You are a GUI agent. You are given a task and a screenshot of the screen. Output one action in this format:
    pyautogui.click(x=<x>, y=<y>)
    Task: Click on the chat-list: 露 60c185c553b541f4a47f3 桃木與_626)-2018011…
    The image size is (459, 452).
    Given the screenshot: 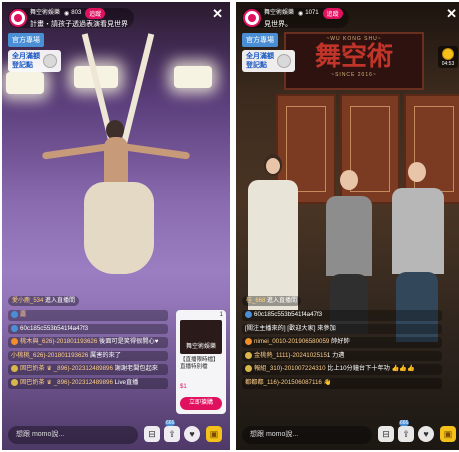 What is the action you would take?
    pyautogui.click(x=88, y=351)
    